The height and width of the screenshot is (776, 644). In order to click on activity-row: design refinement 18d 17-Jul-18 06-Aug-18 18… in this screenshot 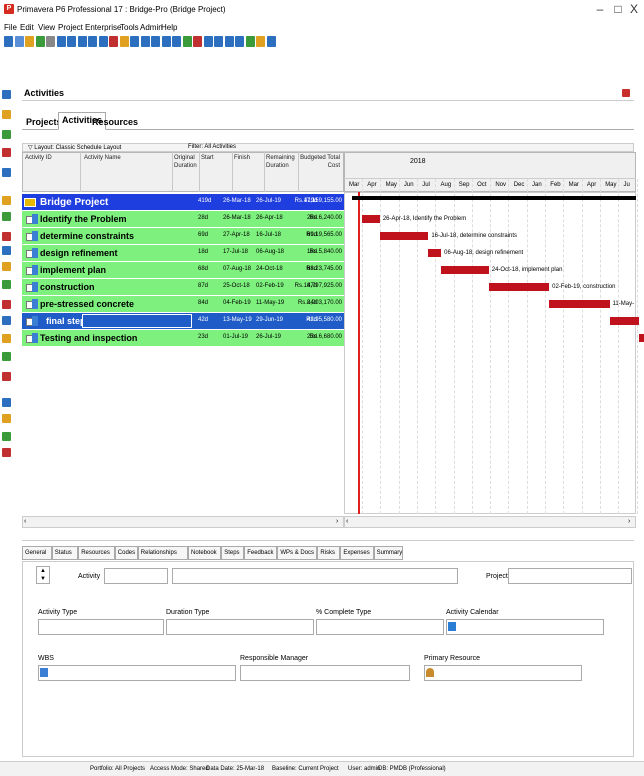, I will do `click(183, 253)`.